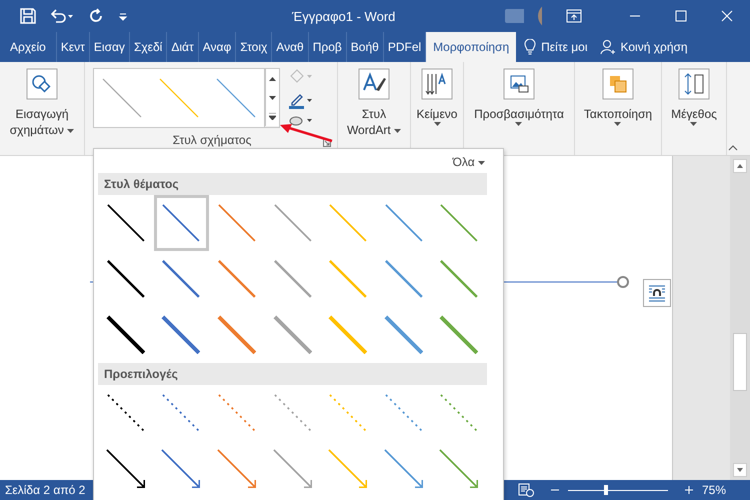 The image size is (750, 500). What do you see at coordinates (468, 162) in the screenshot?
I see `filter-dropdown: Όλα` at bounding box center [468, 162].